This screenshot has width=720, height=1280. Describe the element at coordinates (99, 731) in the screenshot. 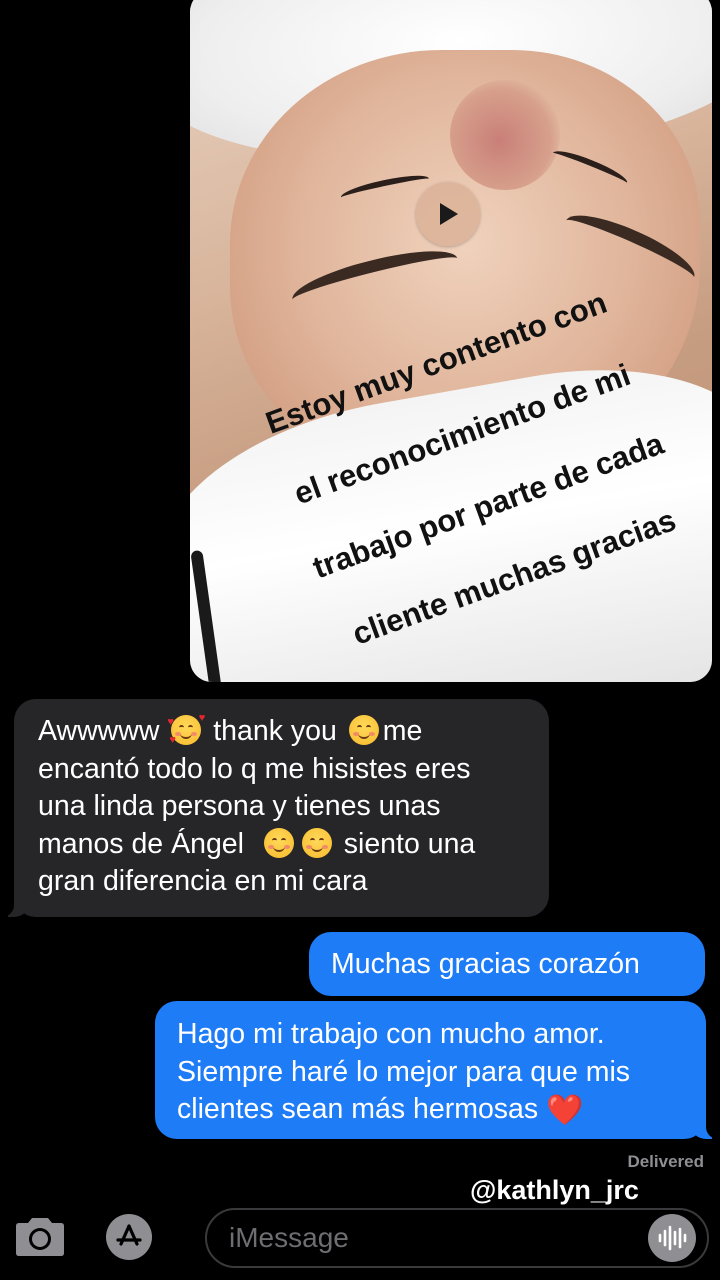

I see `message-text: Awwwww` at that location.